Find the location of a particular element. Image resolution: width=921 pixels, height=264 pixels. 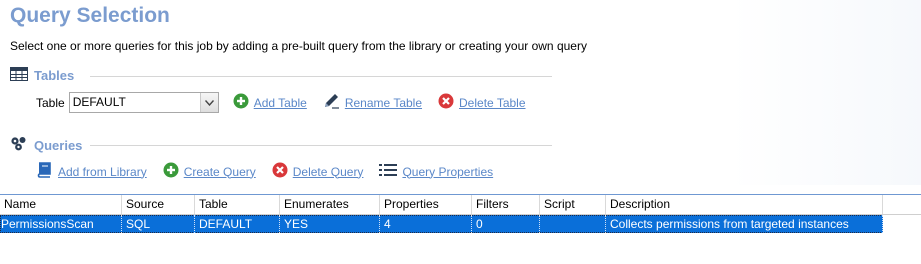

add-table-label: Add Table is located at coordinates (280, 103).